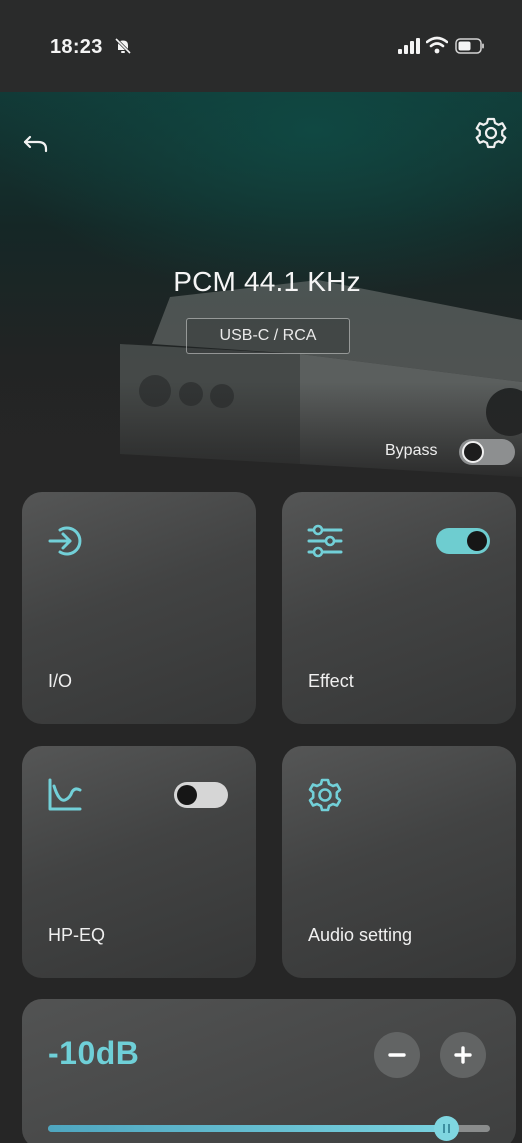  I want to click on hp-eq-card-label: HP-EQ, so click(77, 935).